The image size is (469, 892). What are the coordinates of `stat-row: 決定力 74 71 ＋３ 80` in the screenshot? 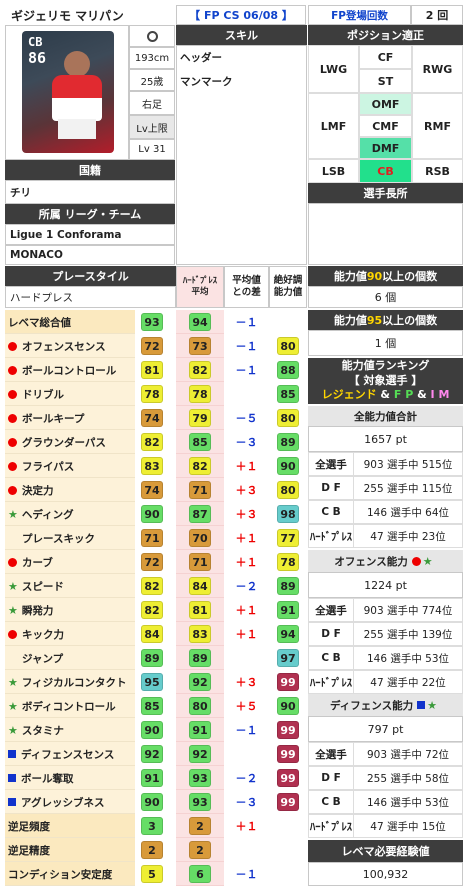 It's located at (155, 490).